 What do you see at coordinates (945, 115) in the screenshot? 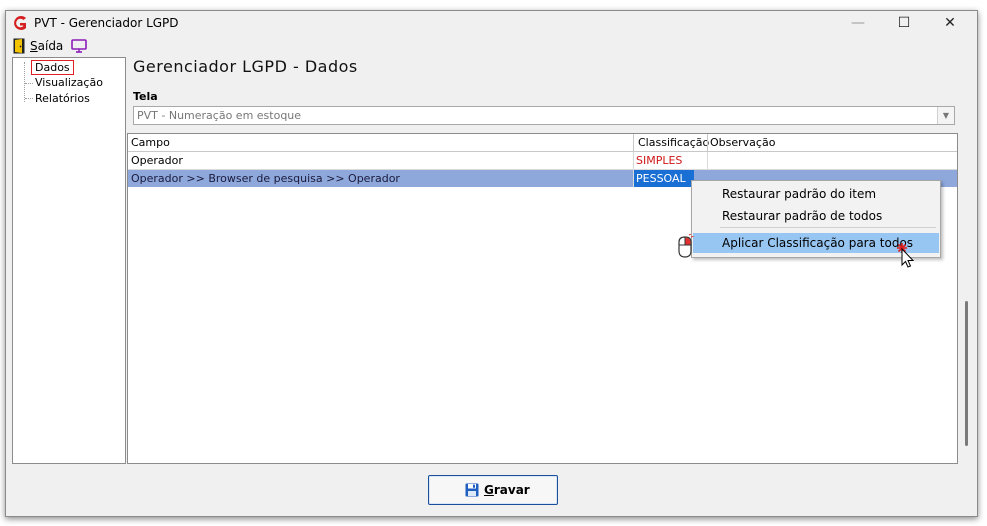
I see `chevron-down-icon: ▼` at bounding box center [945, 115].